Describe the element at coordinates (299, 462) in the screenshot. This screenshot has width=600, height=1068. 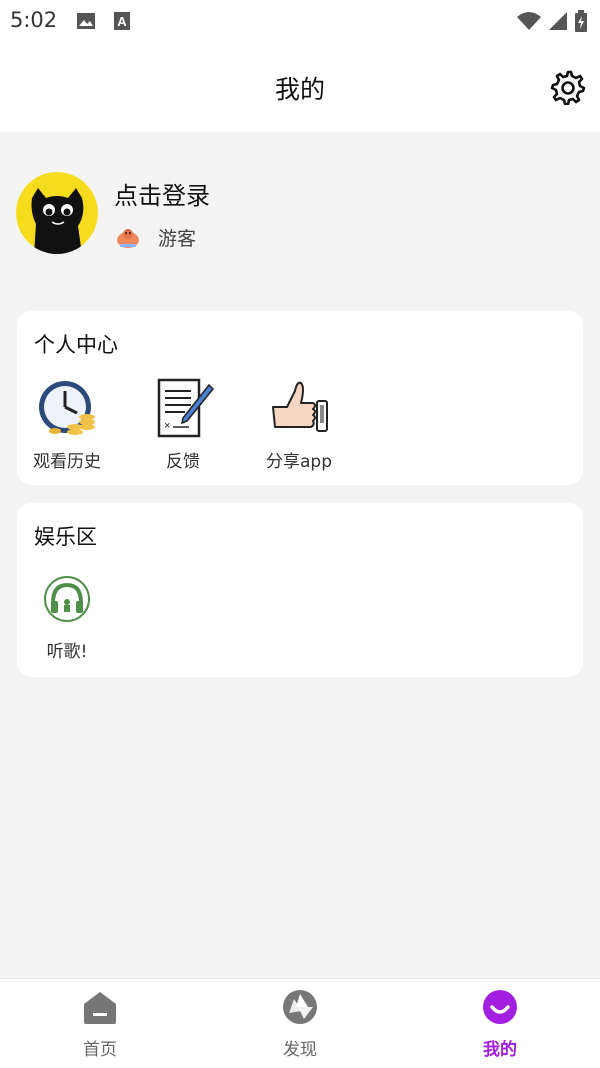
I see `share-app-label: 分享app` at that location.